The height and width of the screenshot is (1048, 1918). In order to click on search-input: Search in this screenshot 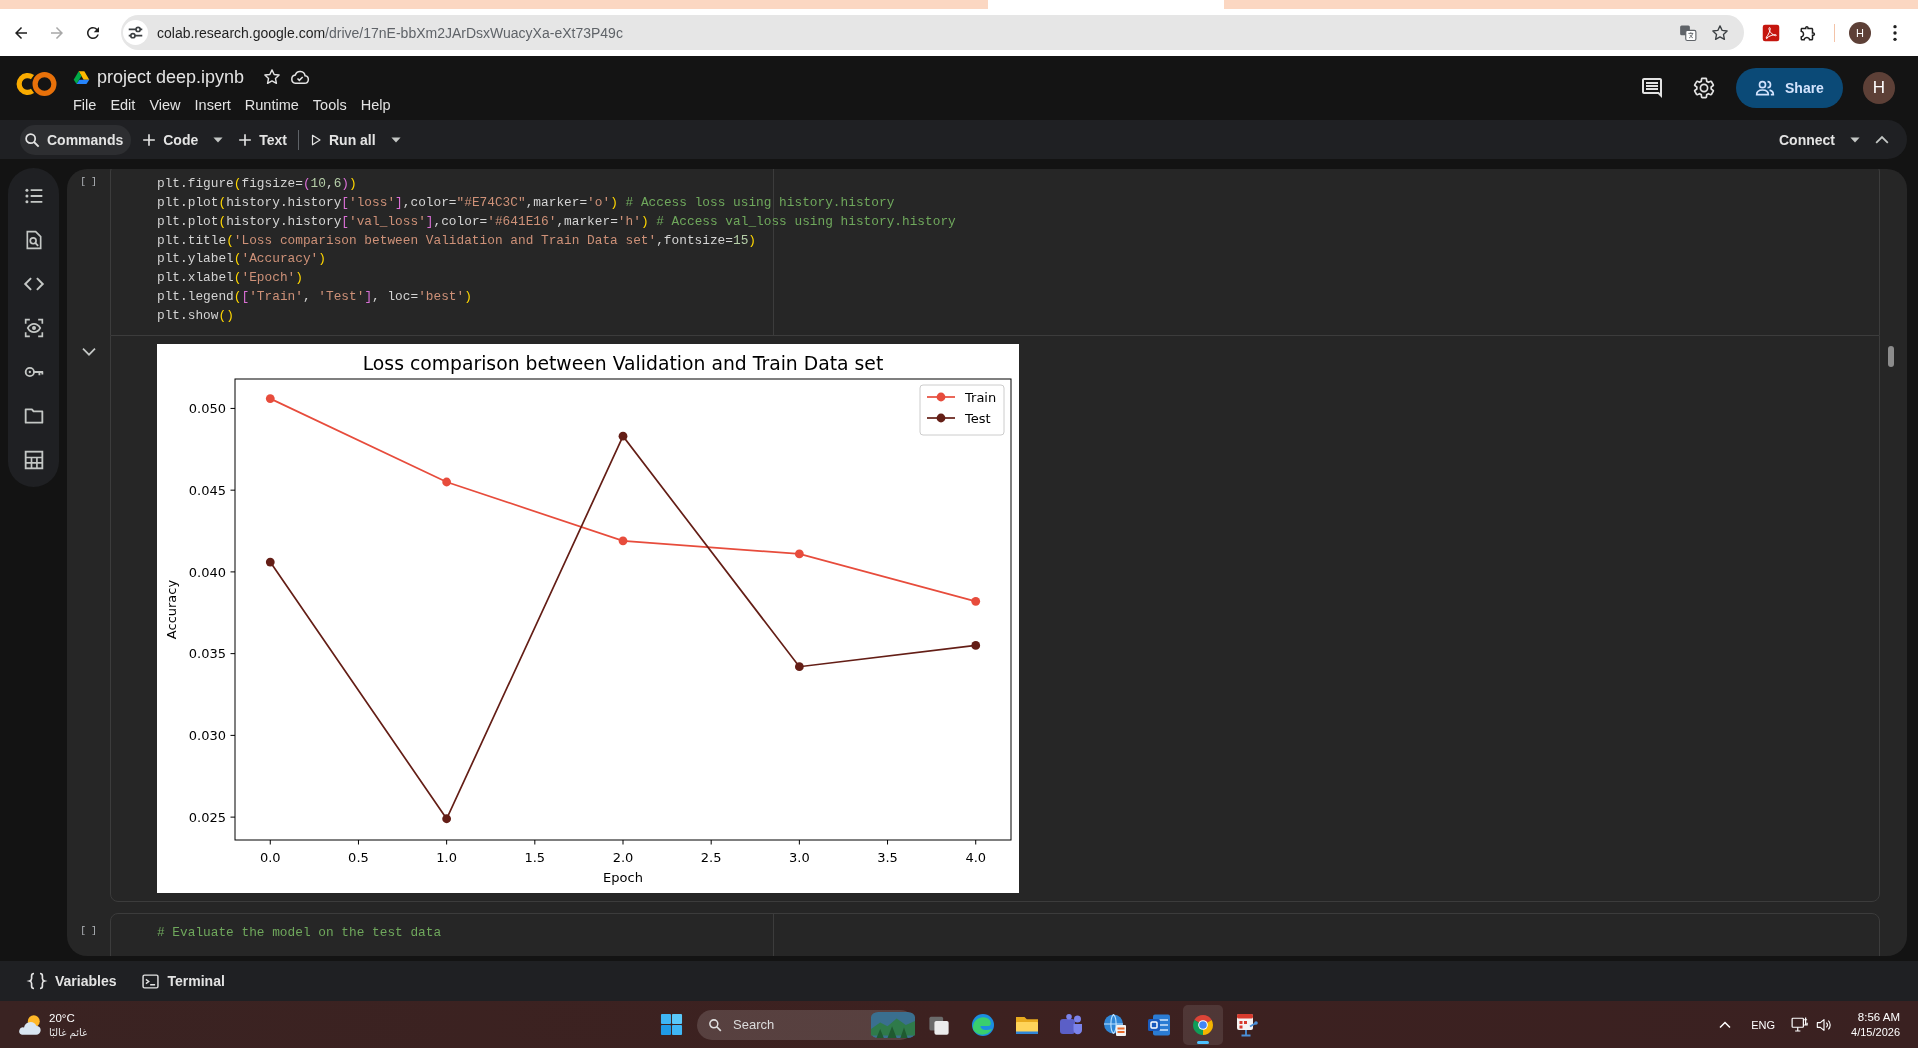, I will do `click(788, 1024)`.